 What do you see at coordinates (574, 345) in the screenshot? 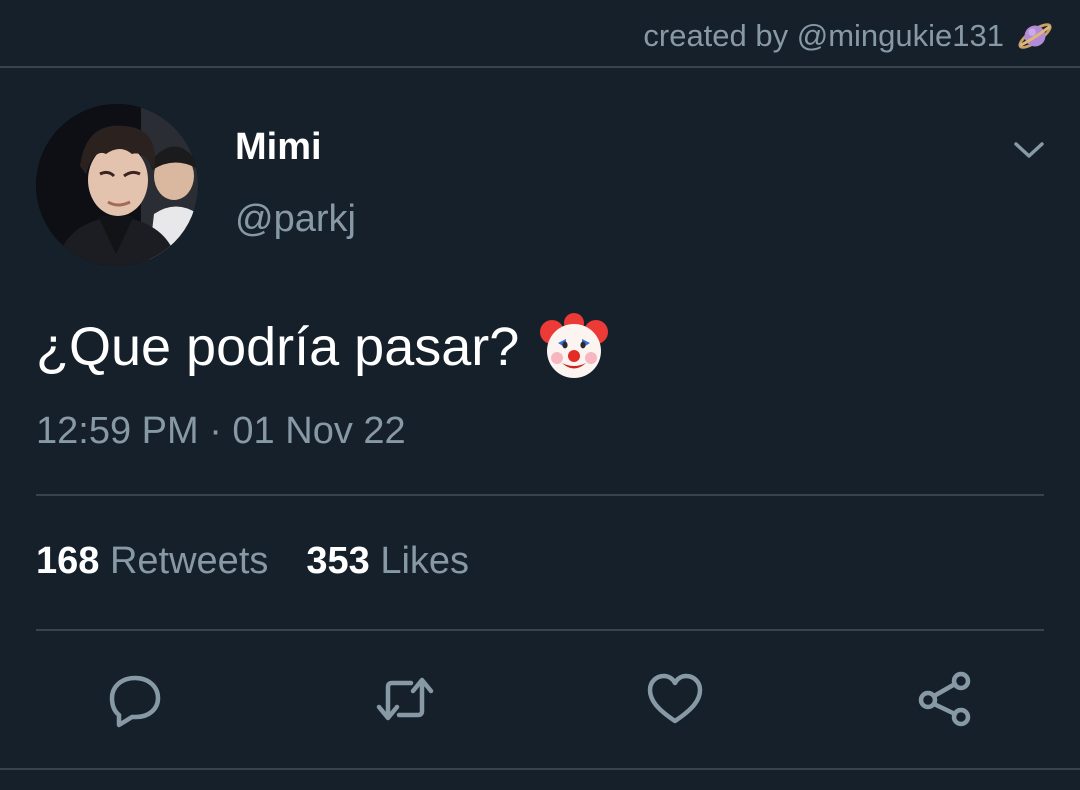
I see `clown-face-icon` at bounding box center [574, 345].